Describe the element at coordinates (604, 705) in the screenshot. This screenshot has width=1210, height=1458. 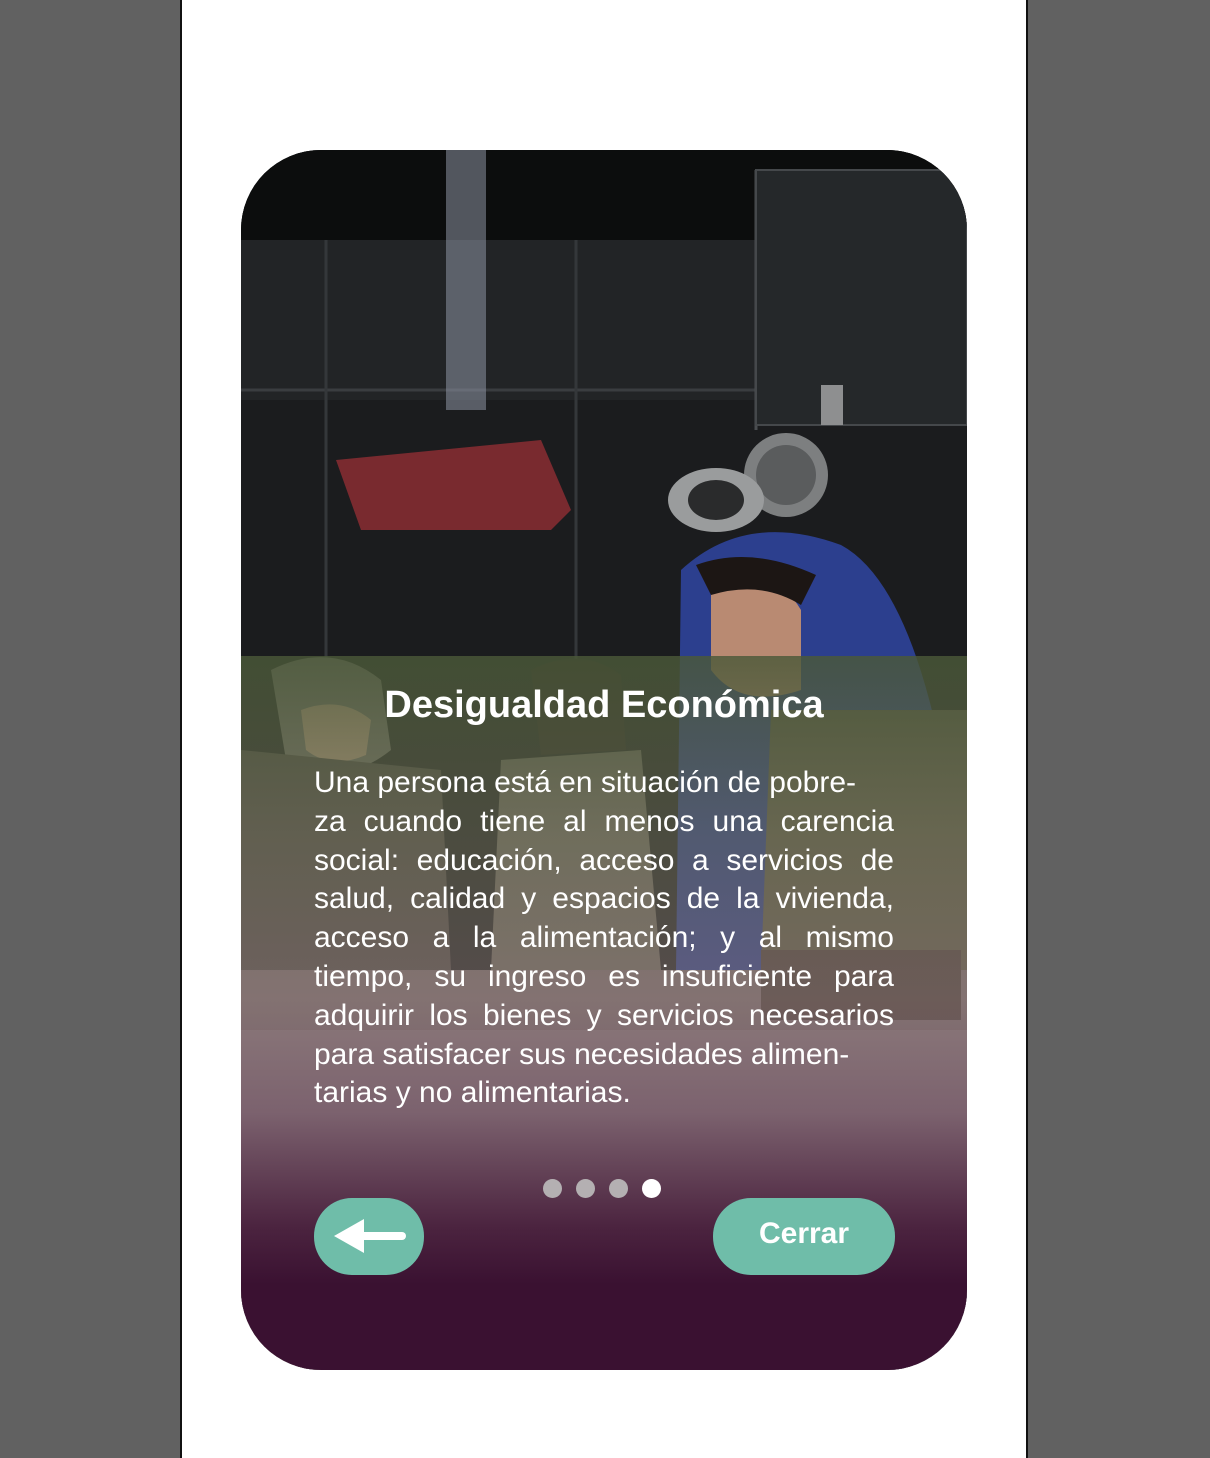
I see `slide-title: Desigualdad Económica` at that location.